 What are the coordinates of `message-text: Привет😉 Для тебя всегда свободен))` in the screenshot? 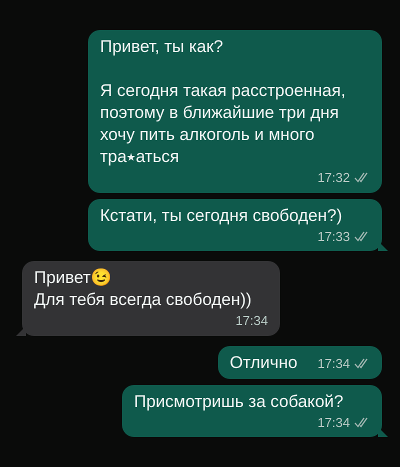 It's located at (143, 289).